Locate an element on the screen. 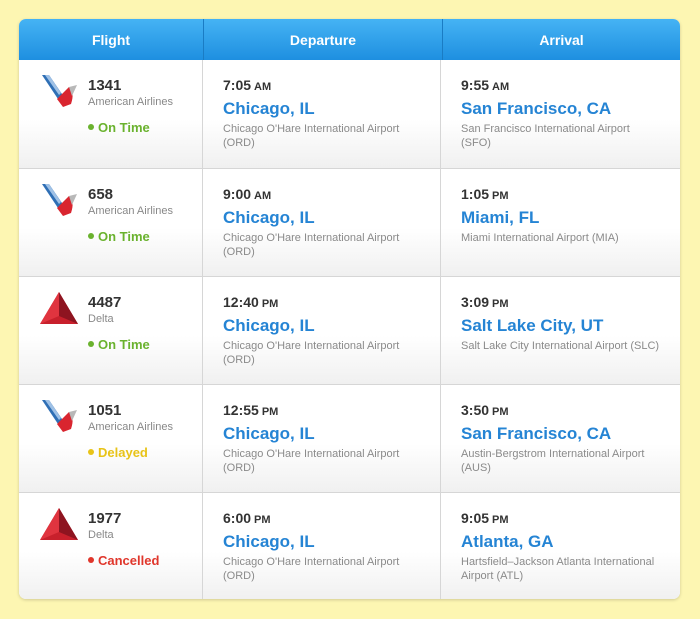 Image resolution: width=700 pixels, height=619 pixels. flight-cell: 1977 Delta Cancelled is located at coordinates (111, 546).